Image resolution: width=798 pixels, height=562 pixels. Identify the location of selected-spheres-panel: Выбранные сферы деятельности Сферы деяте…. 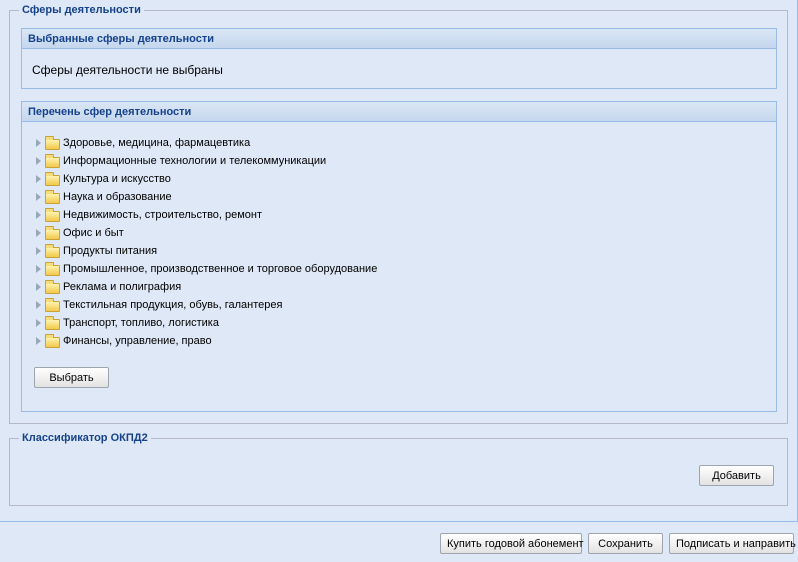
(399, 58).